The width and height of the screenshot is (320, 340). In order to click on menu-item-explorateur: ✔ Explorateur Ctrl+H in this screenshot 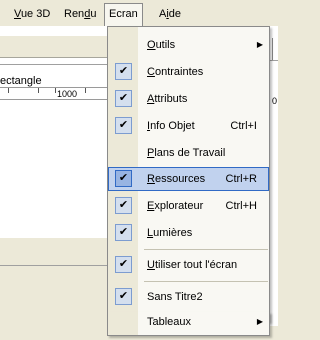, I will do `click(188, 206)`.